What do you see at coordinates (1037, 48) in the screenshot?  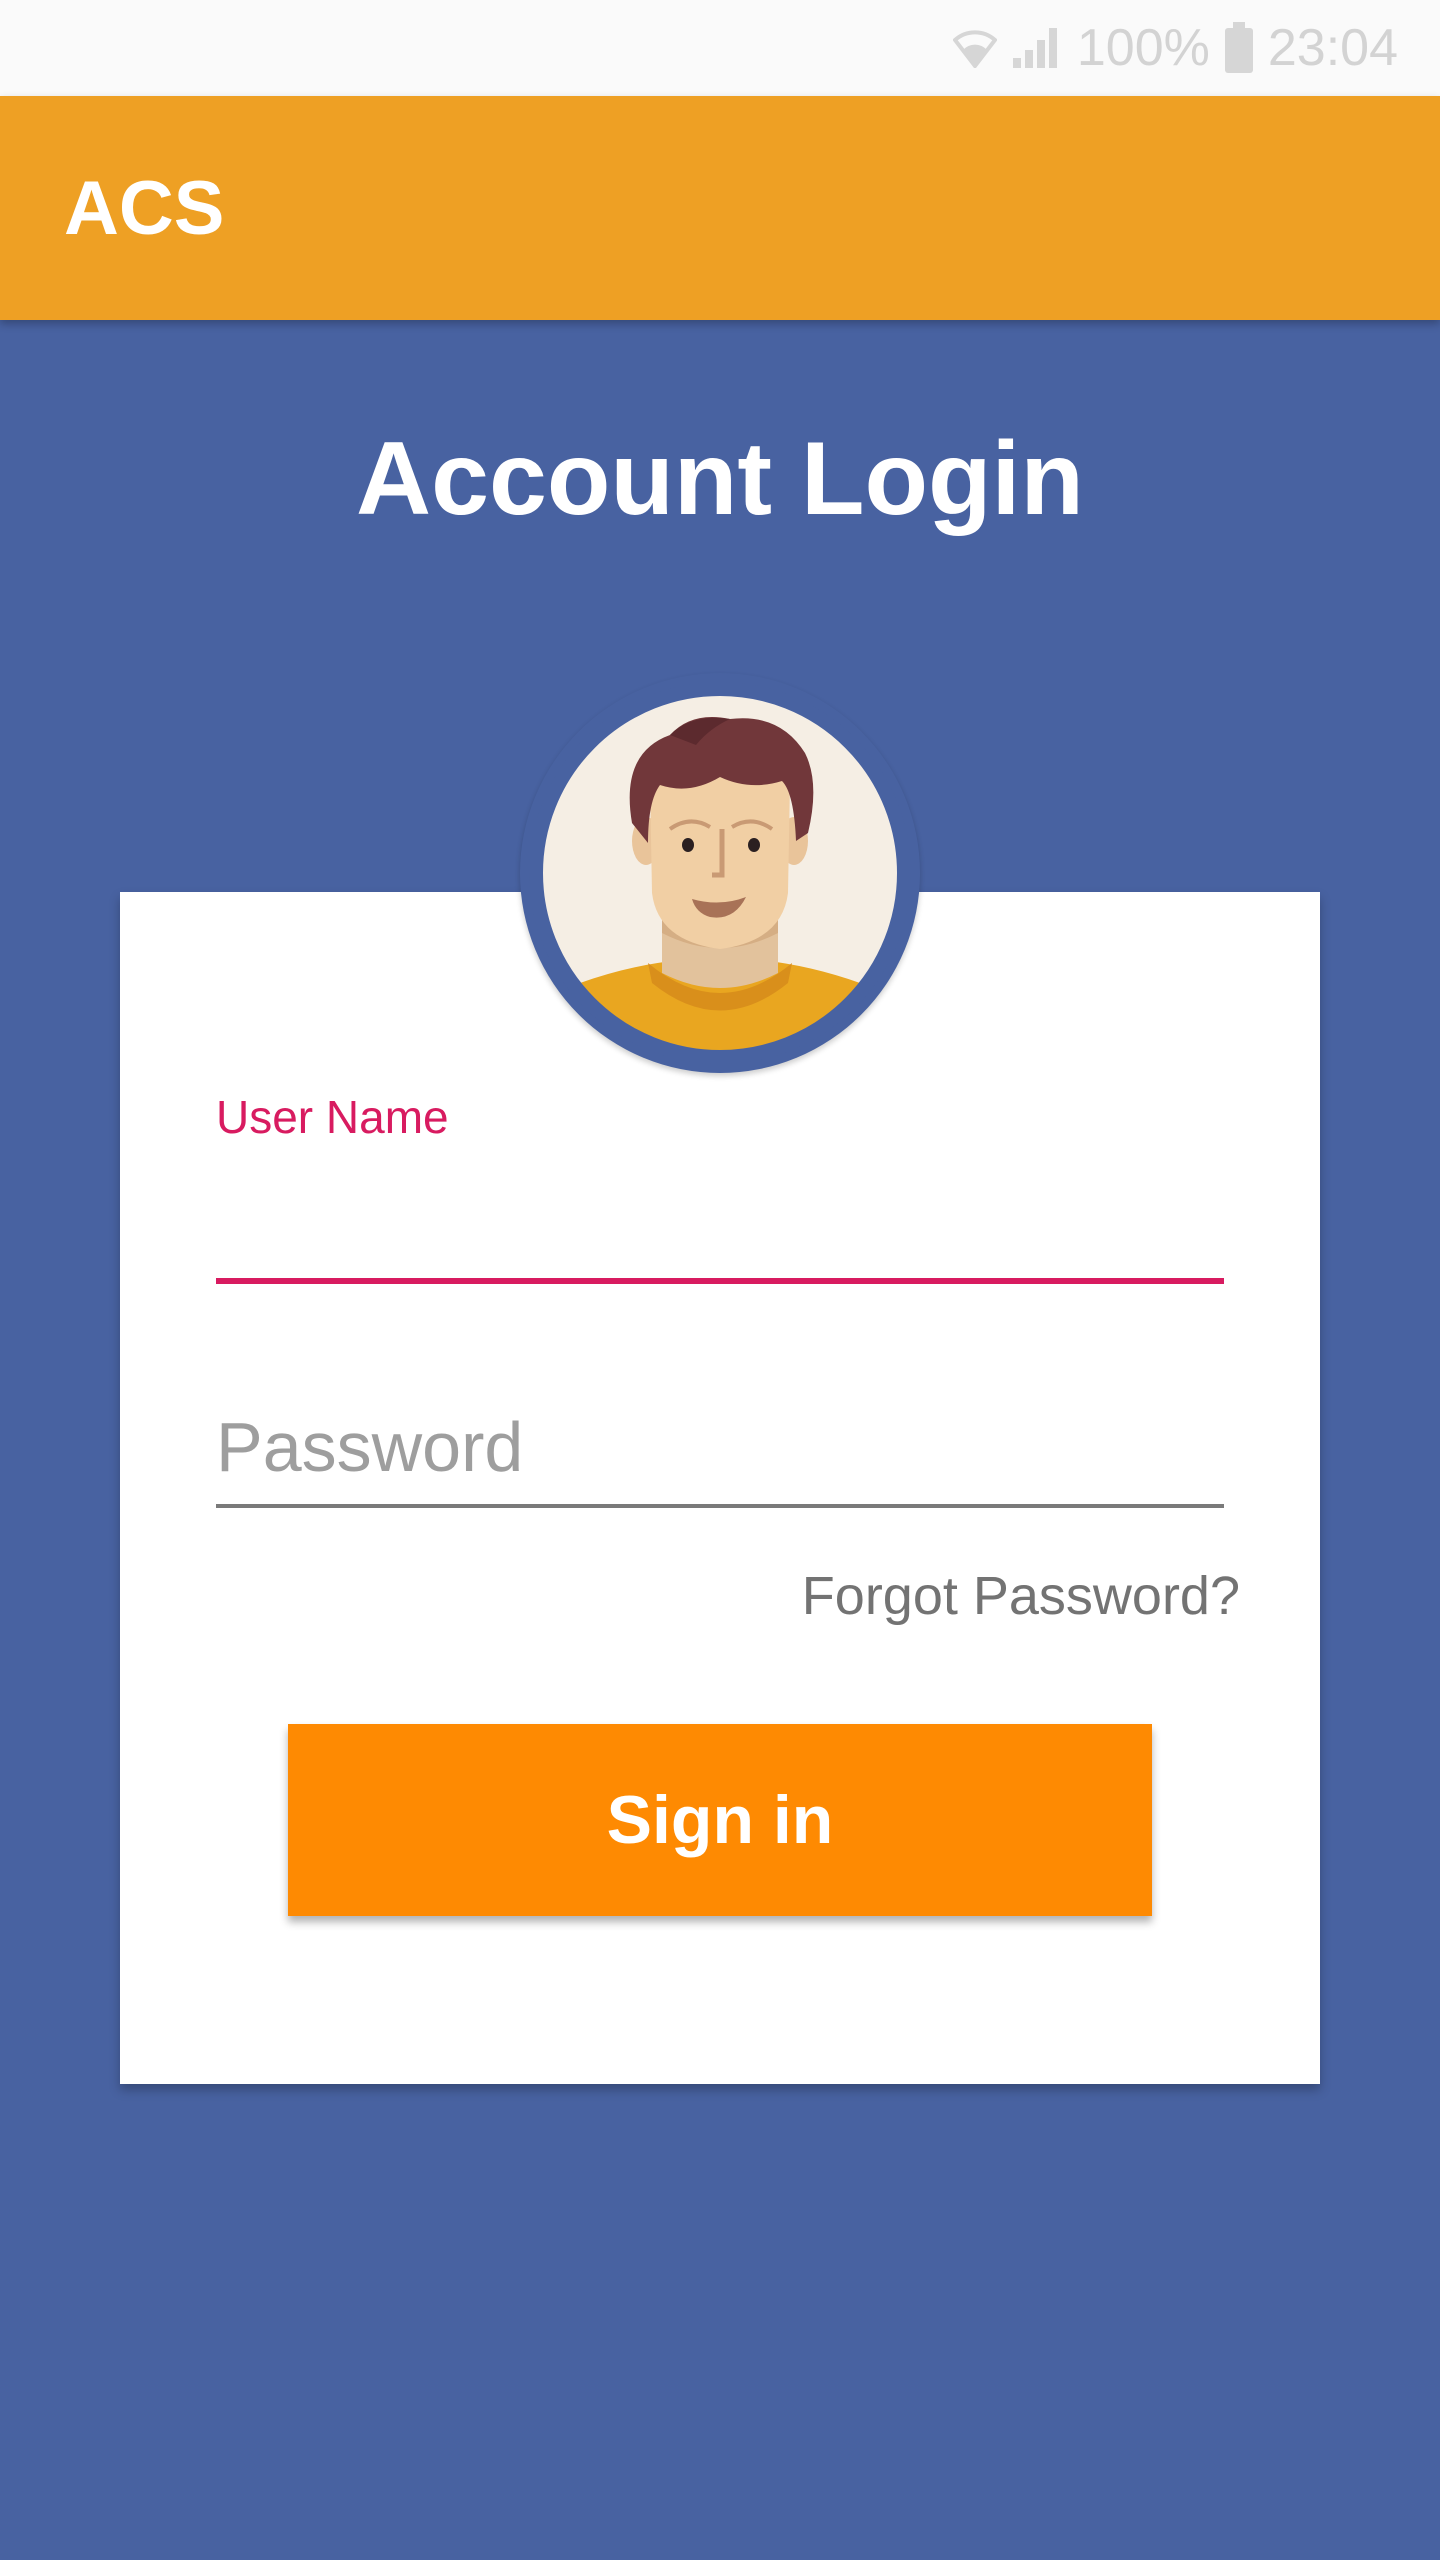 I see `signal-icon` at bounding box center [1037, 48].